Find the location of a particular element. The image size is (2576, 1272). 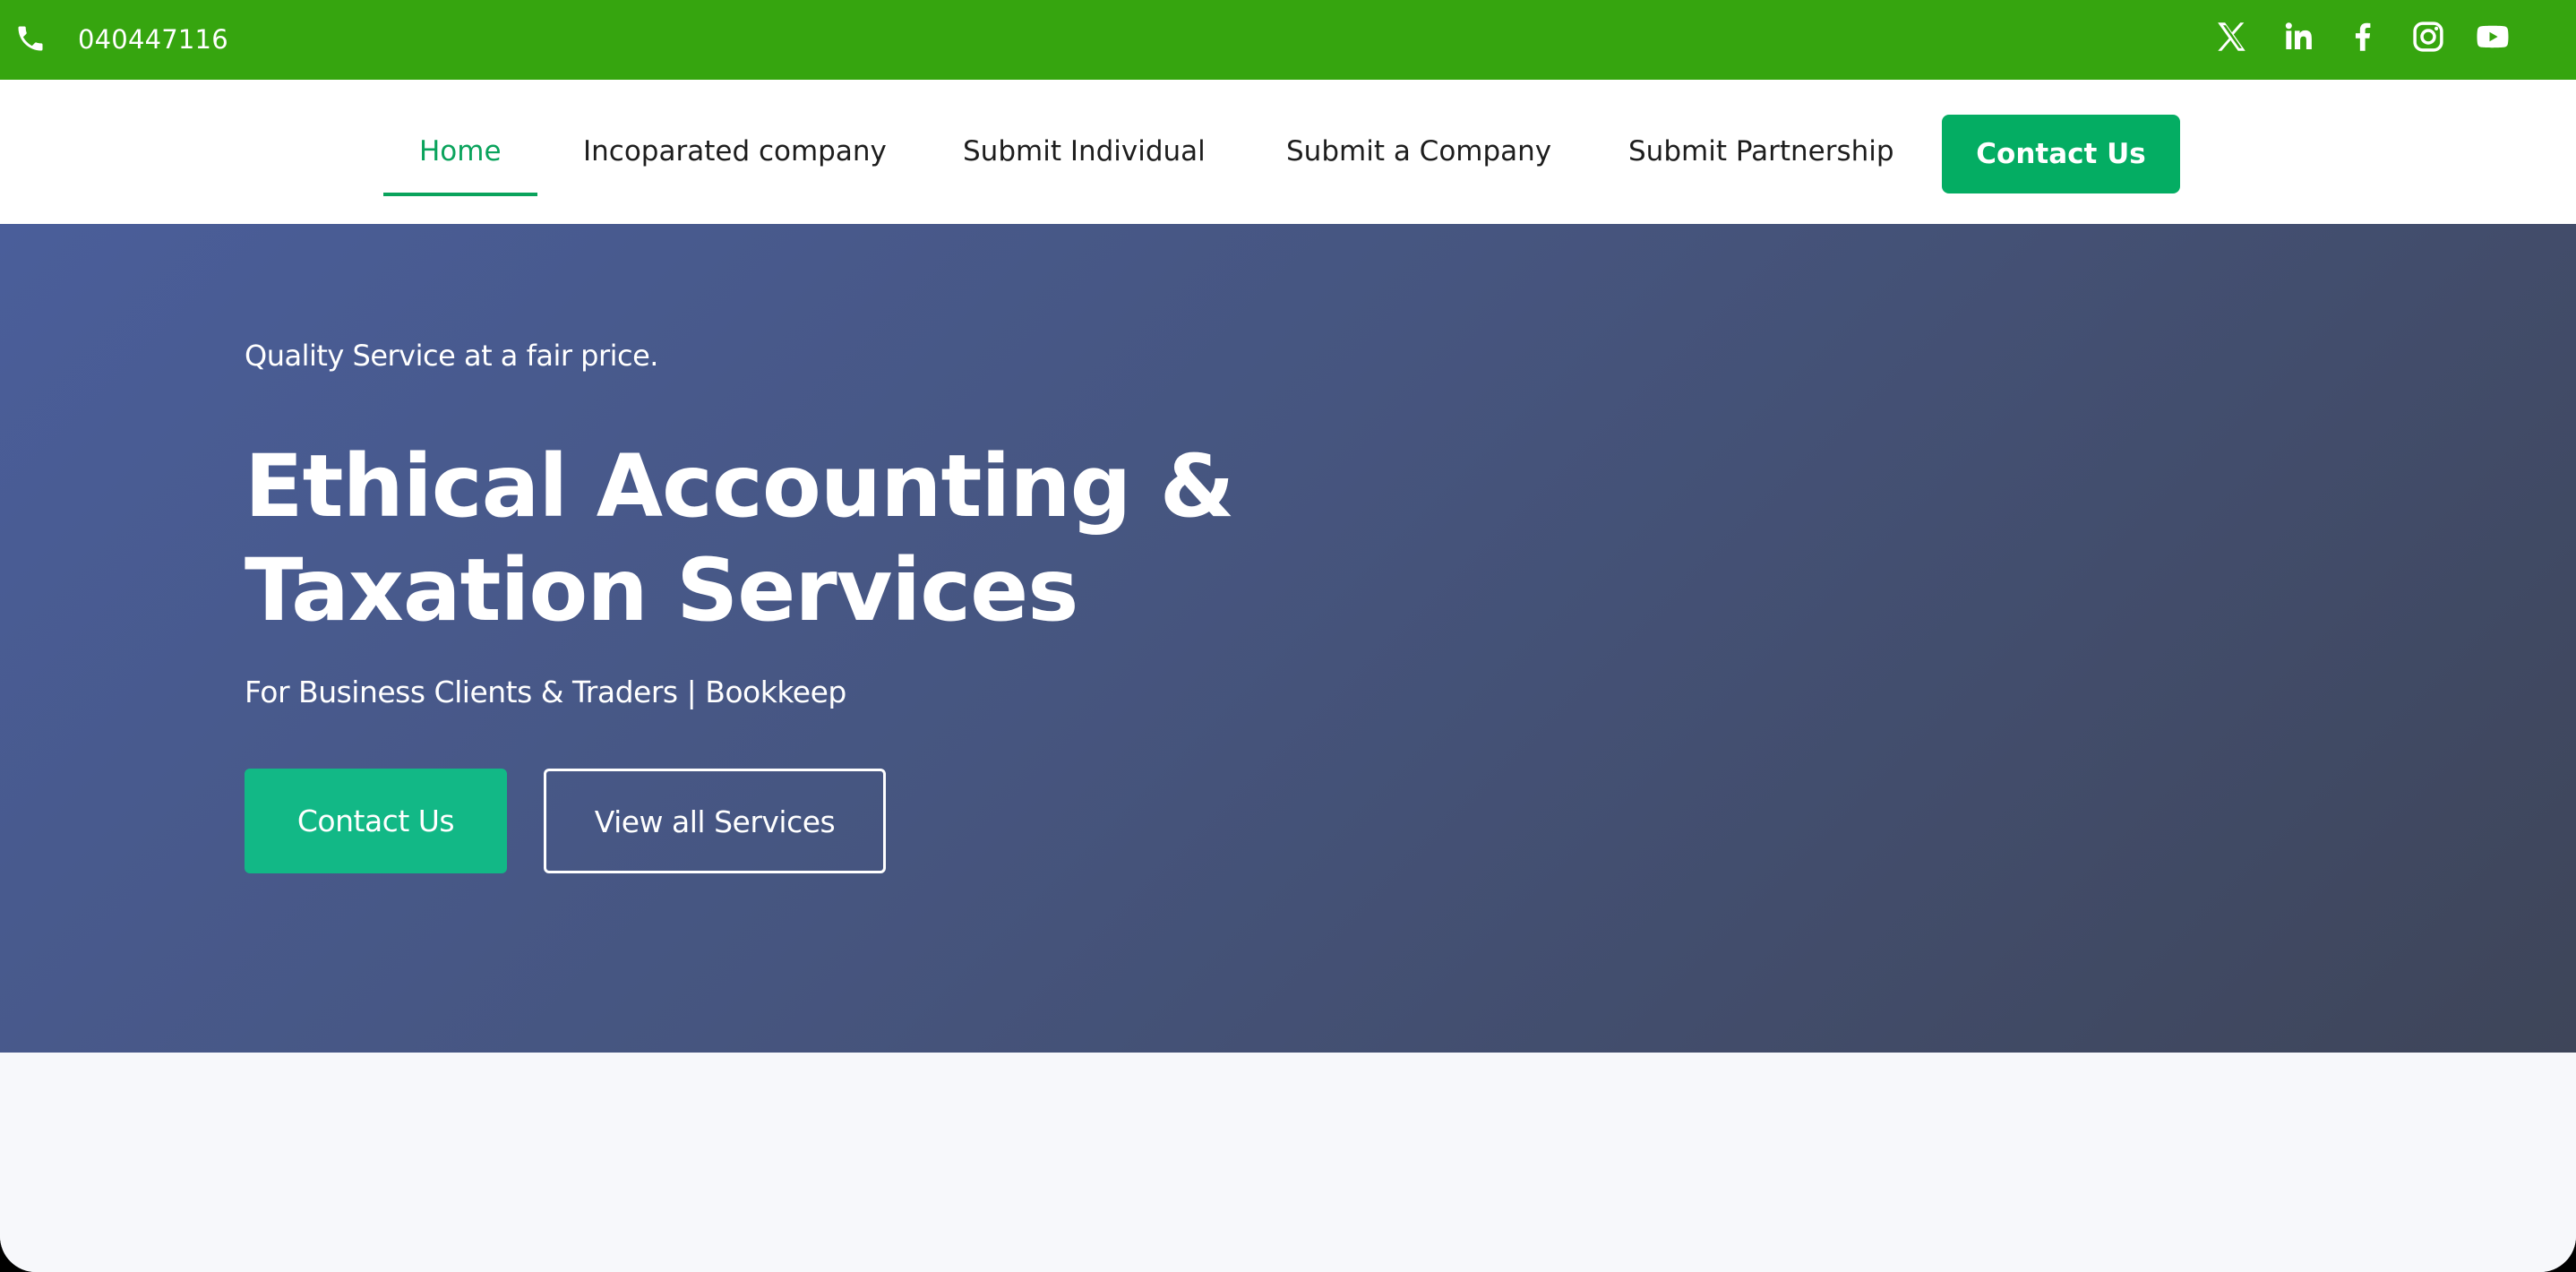

hero-contact-us-button: Contact Us is located at coordinates (376, 821).